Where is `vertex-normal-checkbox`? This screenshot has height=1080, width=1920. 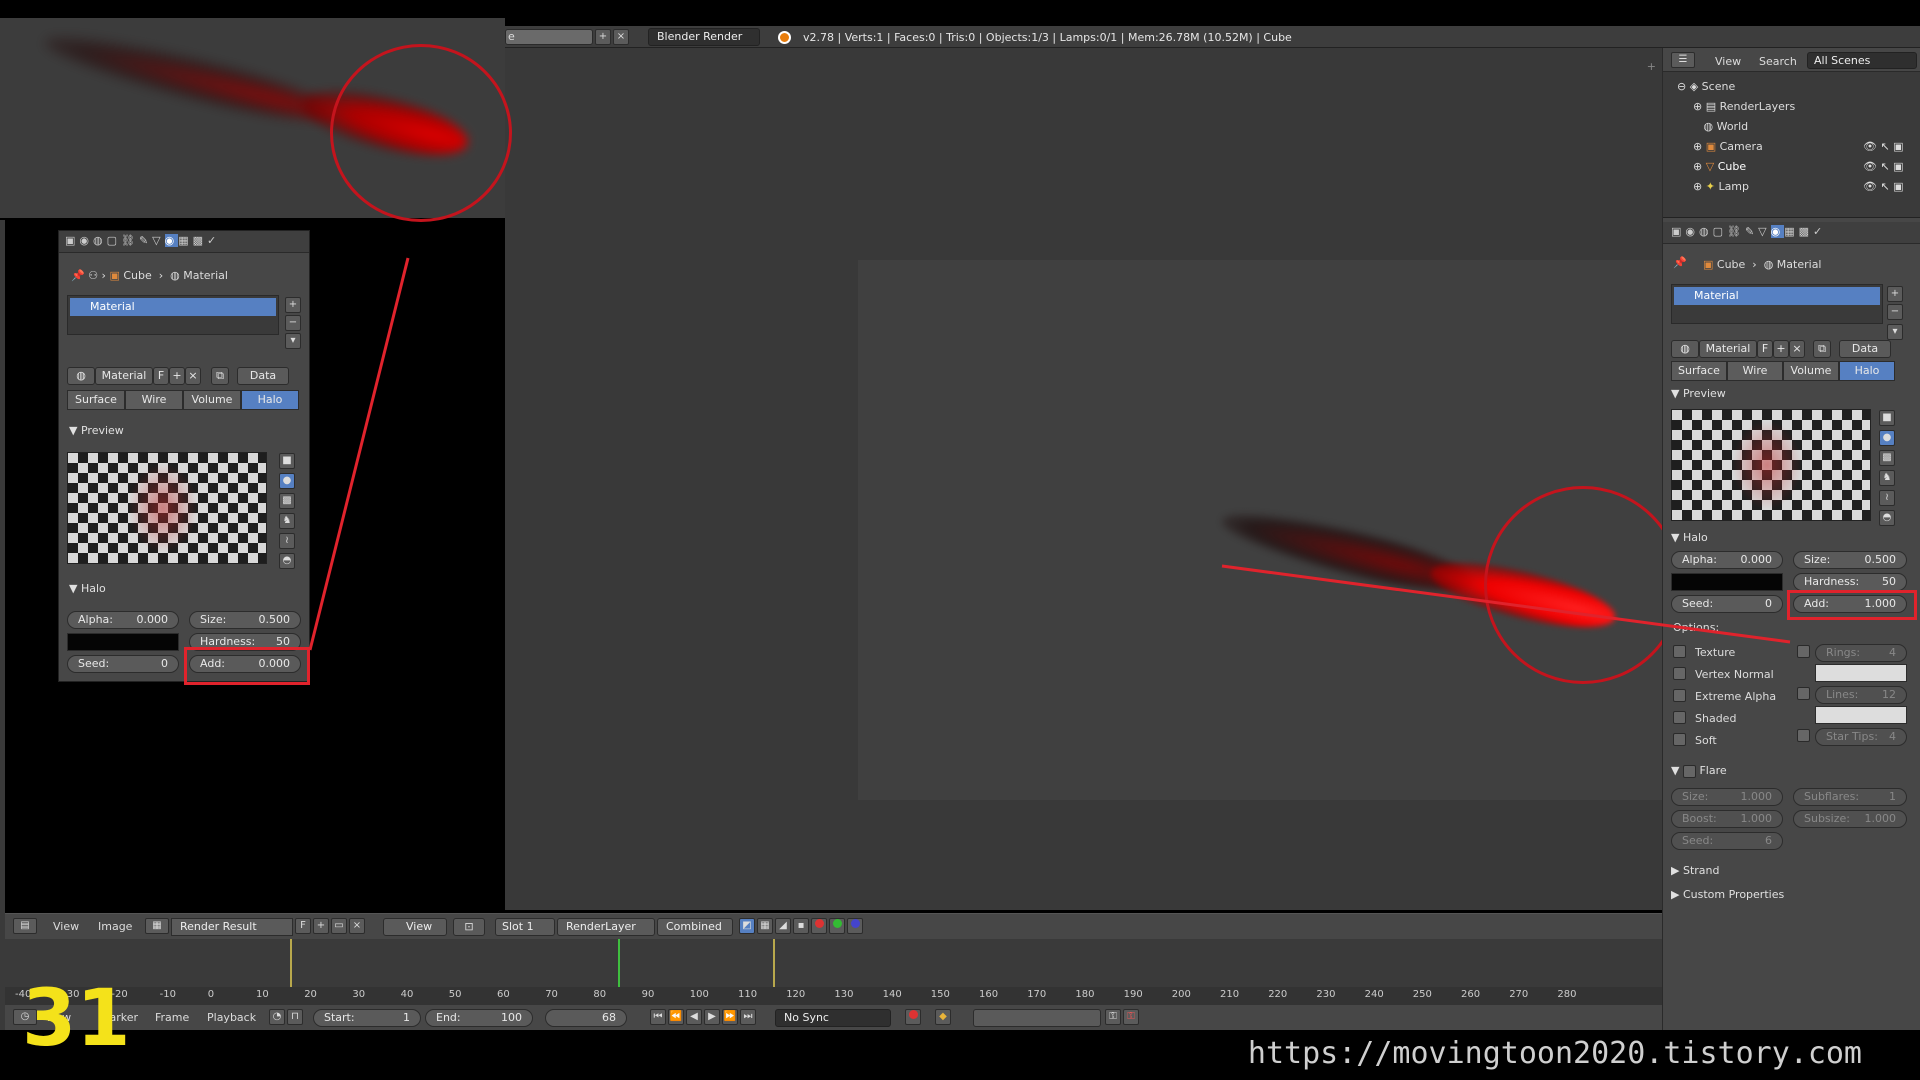 vertex-normal-checkbox is located at coordinates (1679, 673).